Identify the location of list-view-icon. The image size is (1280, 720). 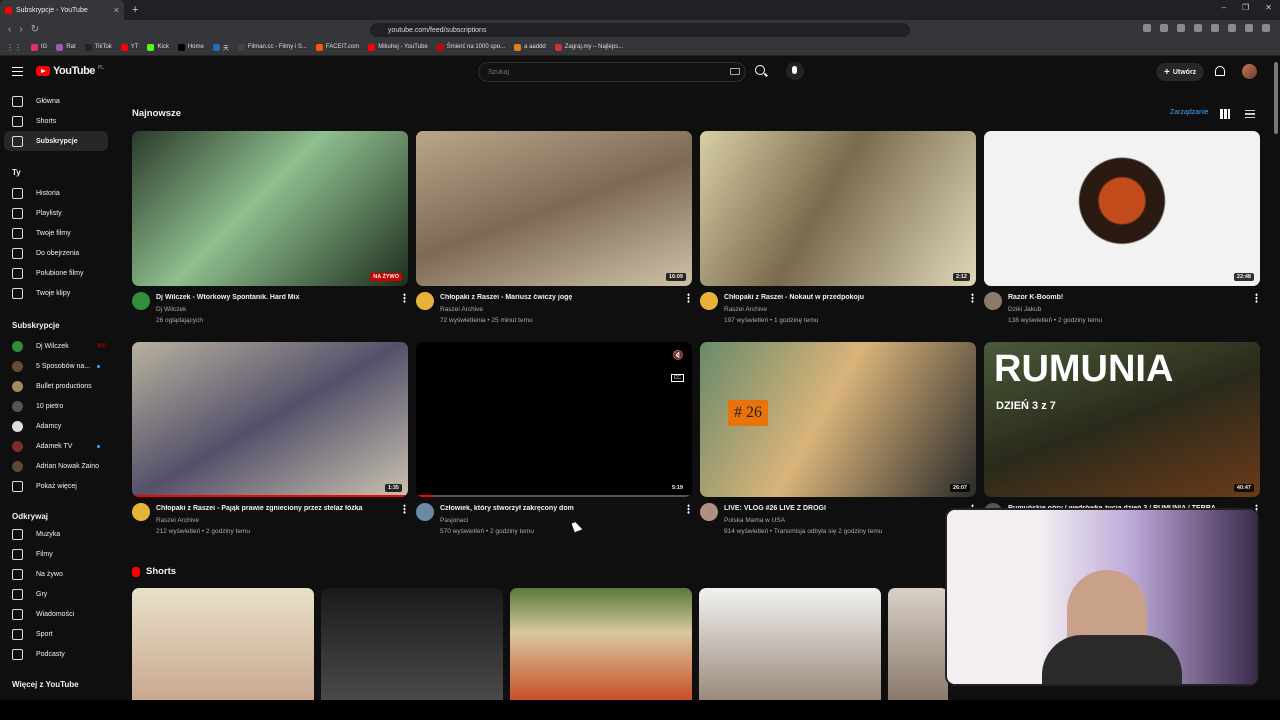
(1250, 114).